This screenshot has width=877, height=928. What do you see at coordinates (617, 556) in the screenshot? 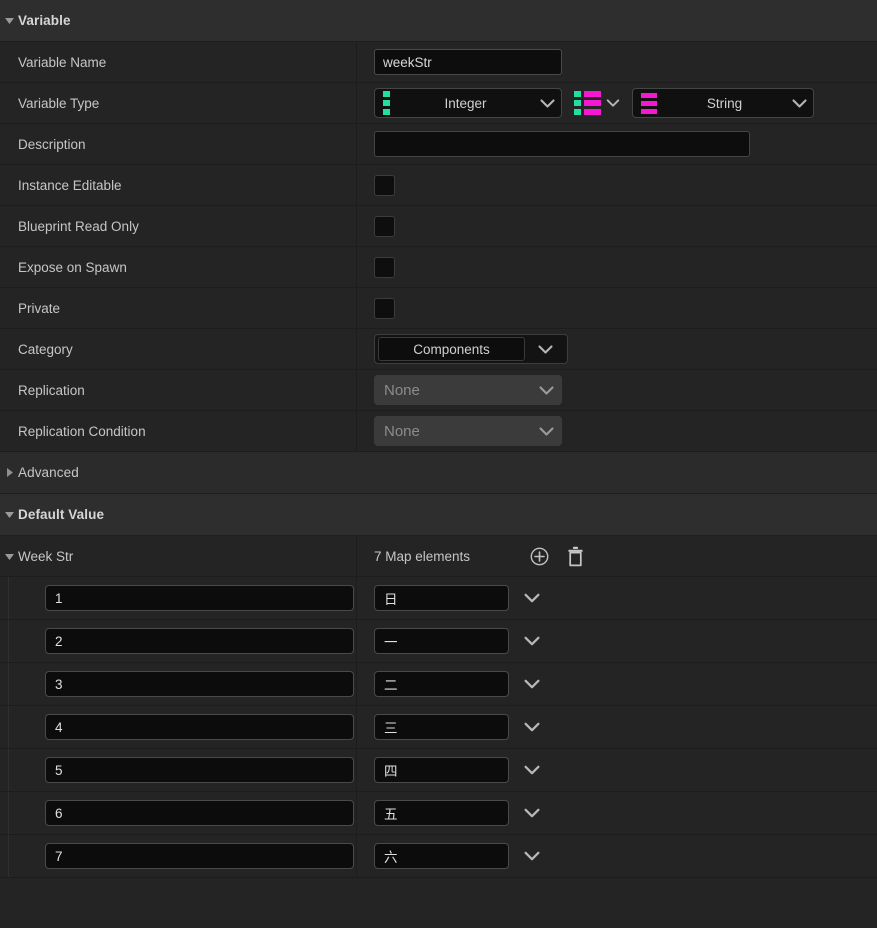
I see `value-cell-week-str: 7 Map elements` at bounding box center [617, 556].